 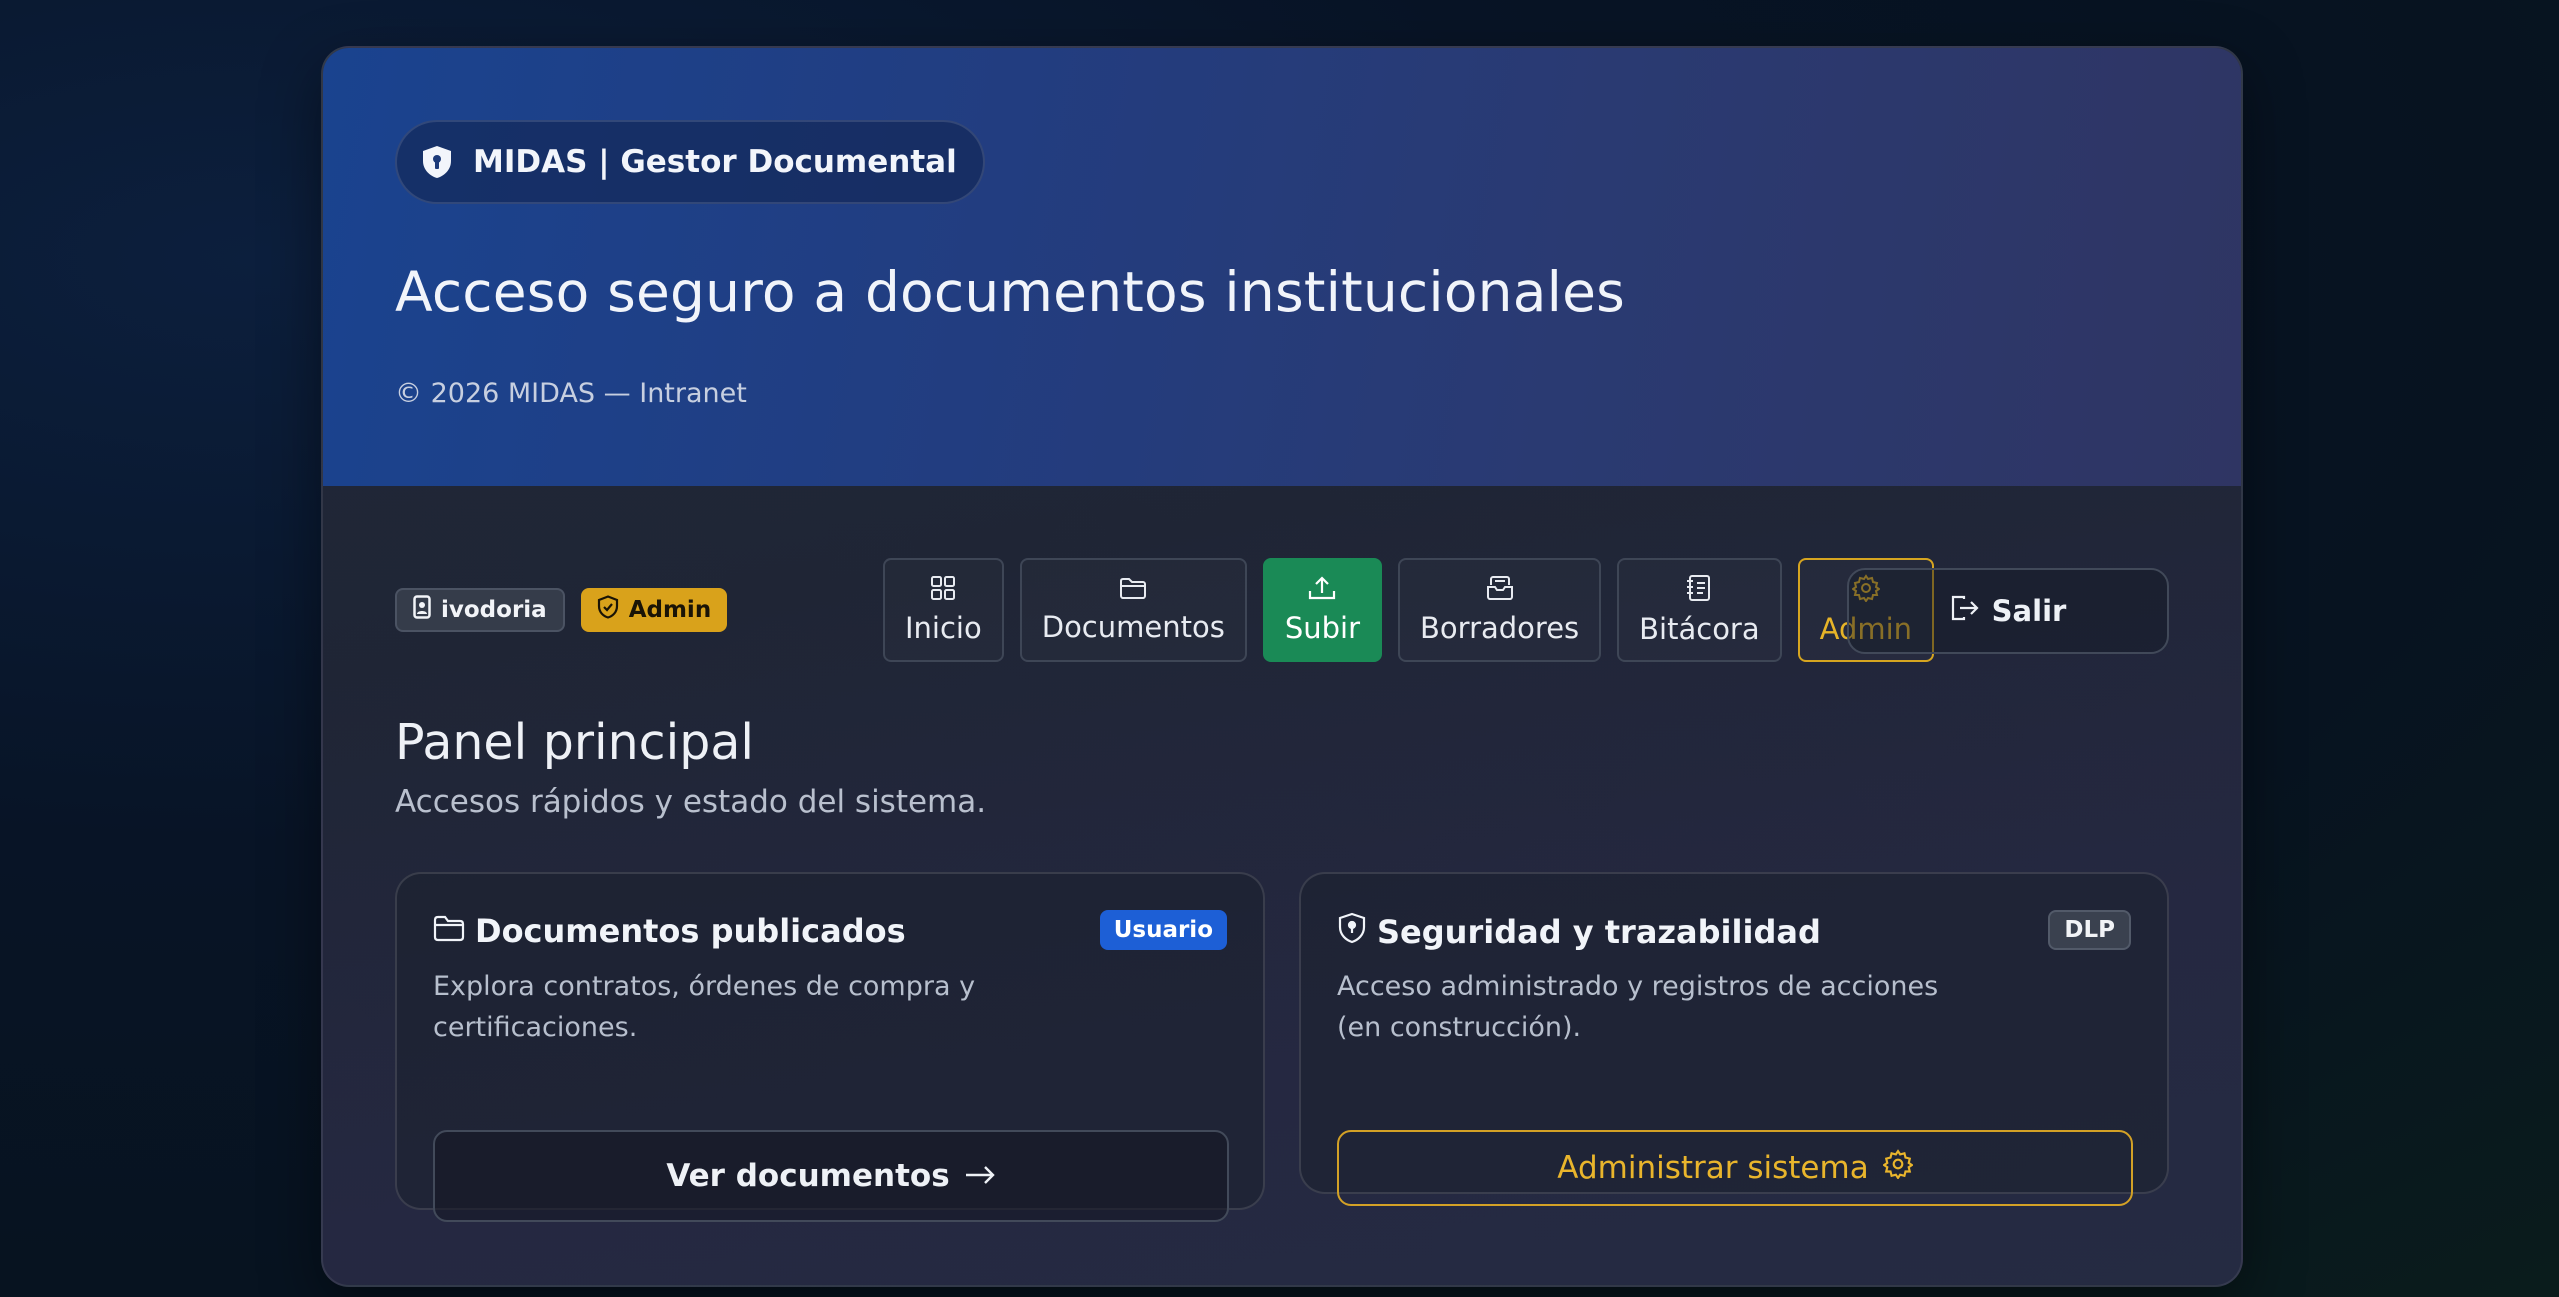 I want to click on role-label: Admin, so click(x=670, y=610).